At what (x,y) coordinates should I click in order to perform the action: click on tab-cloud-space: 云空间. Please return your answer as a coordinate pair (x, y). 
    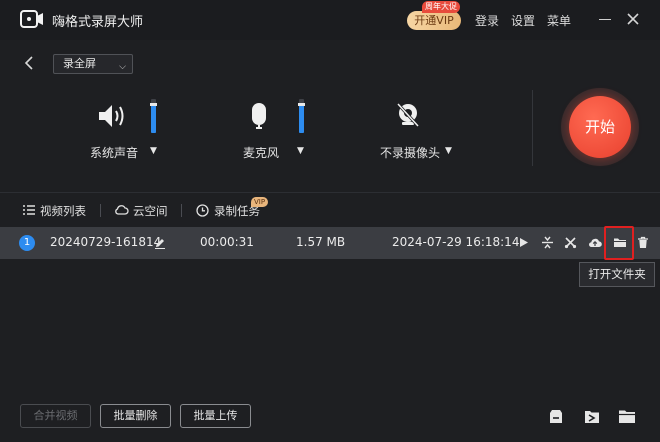
    Looking at the image, I should click on (142, 211).